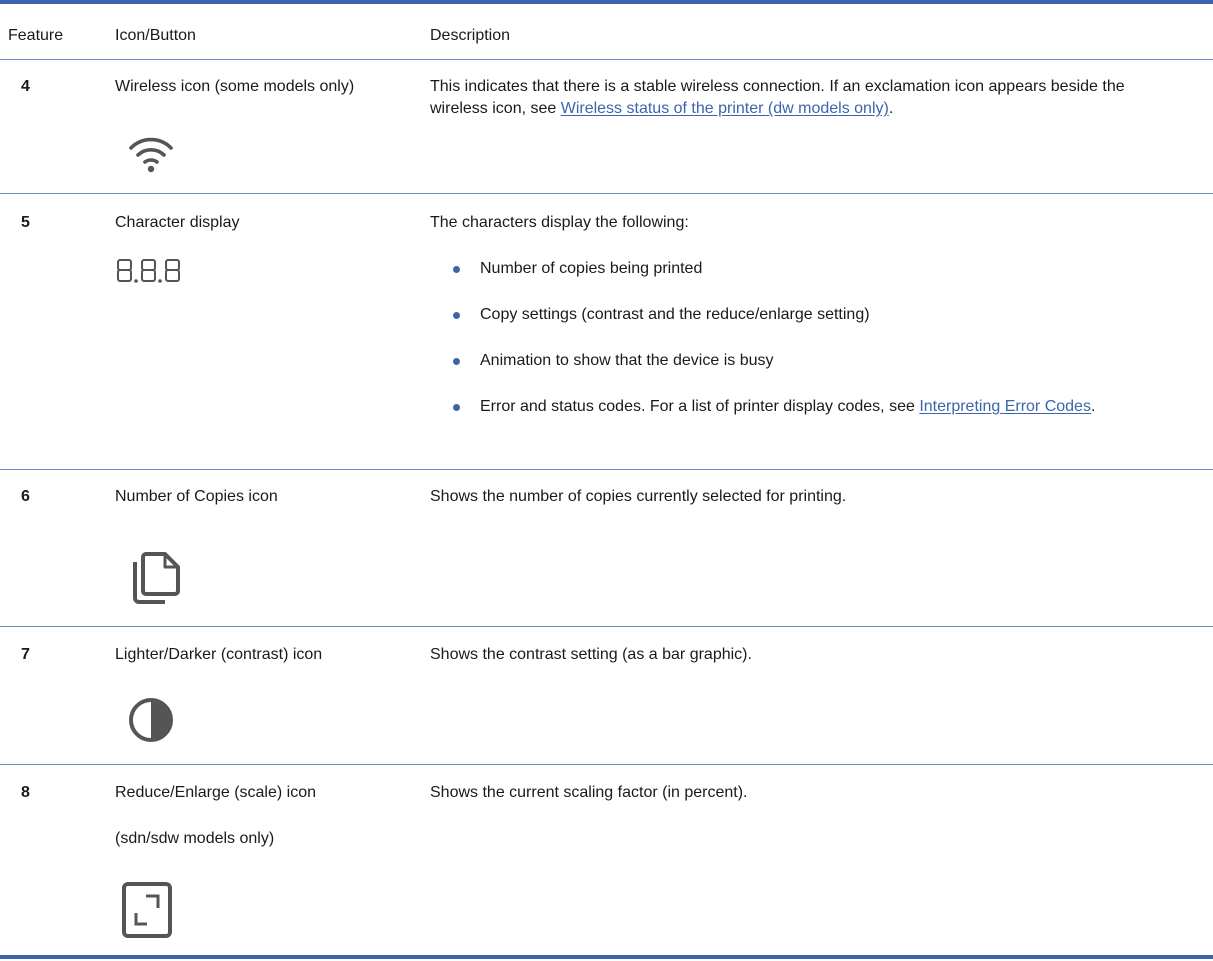 This screenshot has width=1213, height=961. Describe the element at coordinates (195, 838) in the screenshot. I see `row-8-name-note: (sdn/sdw models only)` at that location.